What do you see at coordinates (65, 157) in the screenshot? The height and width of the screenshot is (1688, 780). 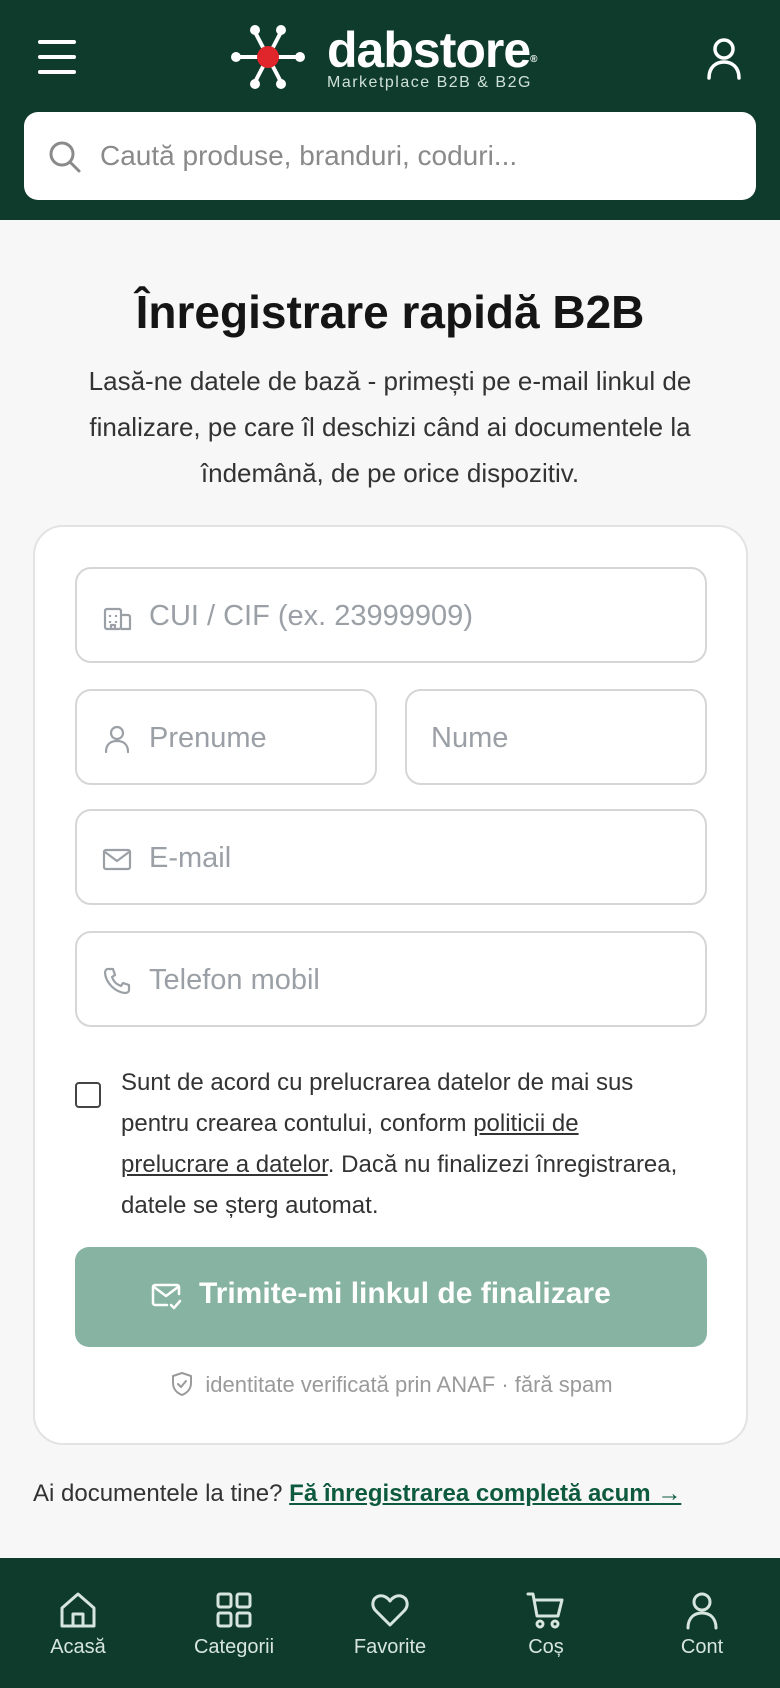 I see `search-icon` at bounding box center [65, 157].